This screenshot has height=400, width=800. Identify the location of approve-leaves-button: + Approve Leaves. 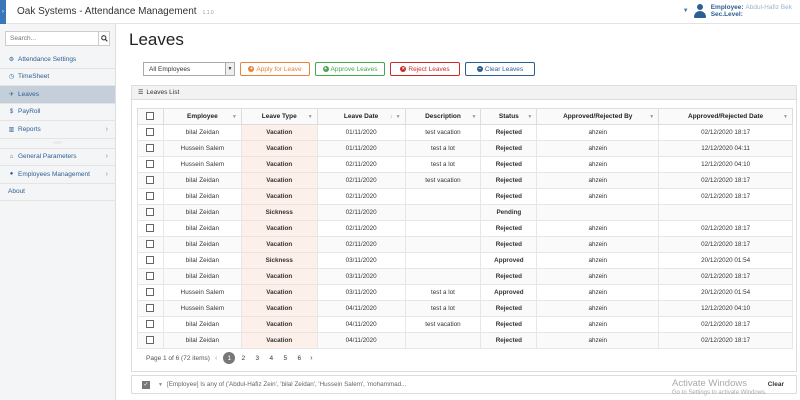
(350, 69).